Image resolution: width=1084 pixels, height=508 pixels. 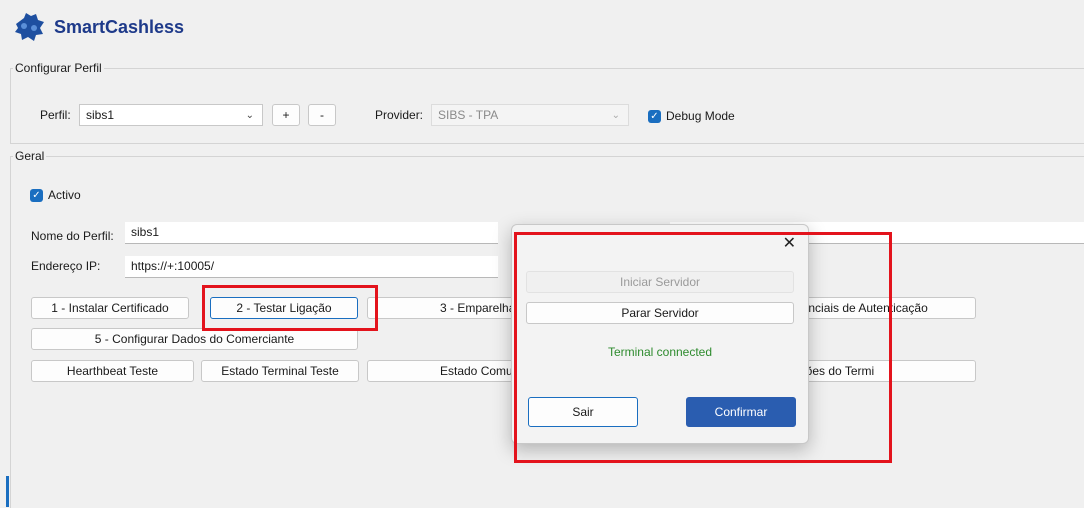 I want to click on comm-state-button: Estado Comu, so click(x=441, y=371).